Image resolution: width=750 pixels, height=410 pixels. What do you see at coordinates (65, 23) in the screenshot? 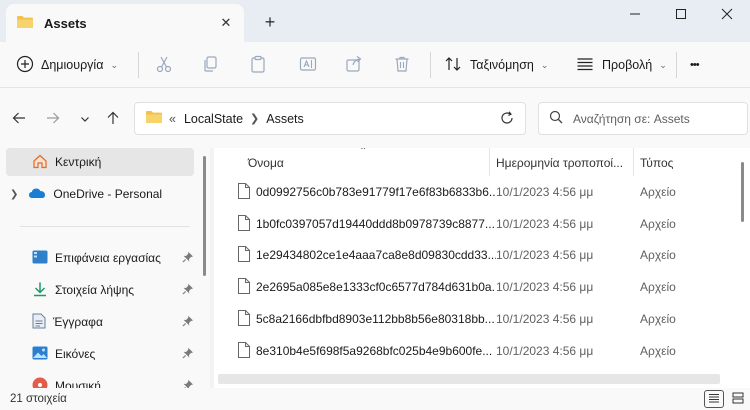
I see `tab-title: Assets` at bounding box center [65, 23].